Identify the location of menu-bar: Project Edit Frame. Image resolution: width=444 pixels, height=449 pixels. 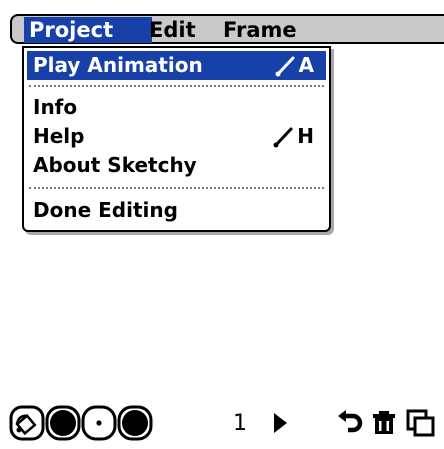
(227, 29).